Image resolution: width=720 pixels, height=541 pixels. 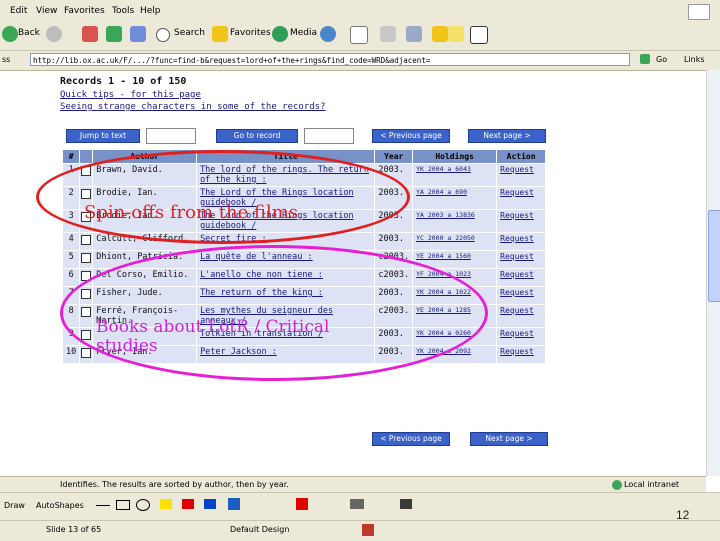 I want to click on page-scrollbar, so click(x=713, y=273).